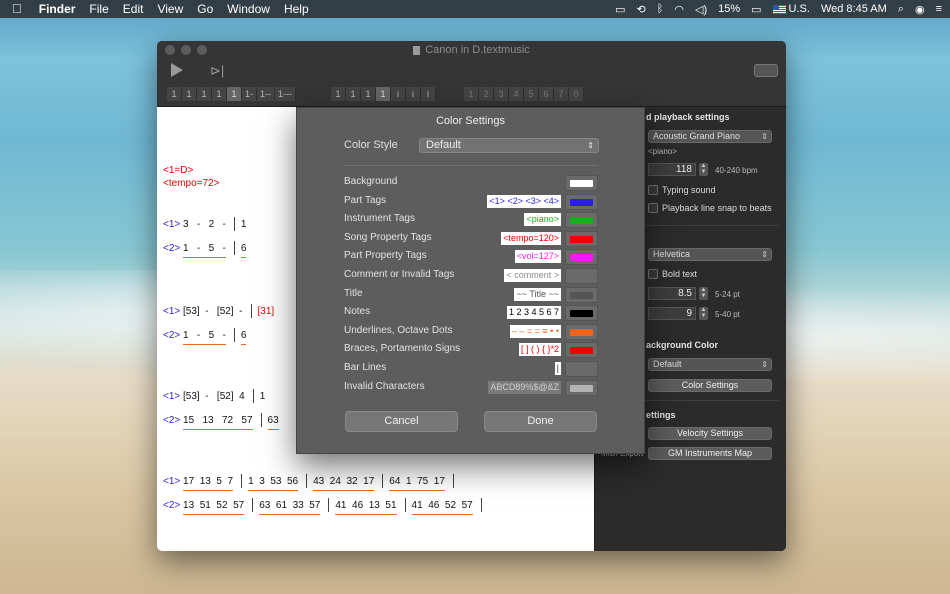  Describe the element at coordinates (170, 9) in the screenshot. I see `menu-view: View` at that location.